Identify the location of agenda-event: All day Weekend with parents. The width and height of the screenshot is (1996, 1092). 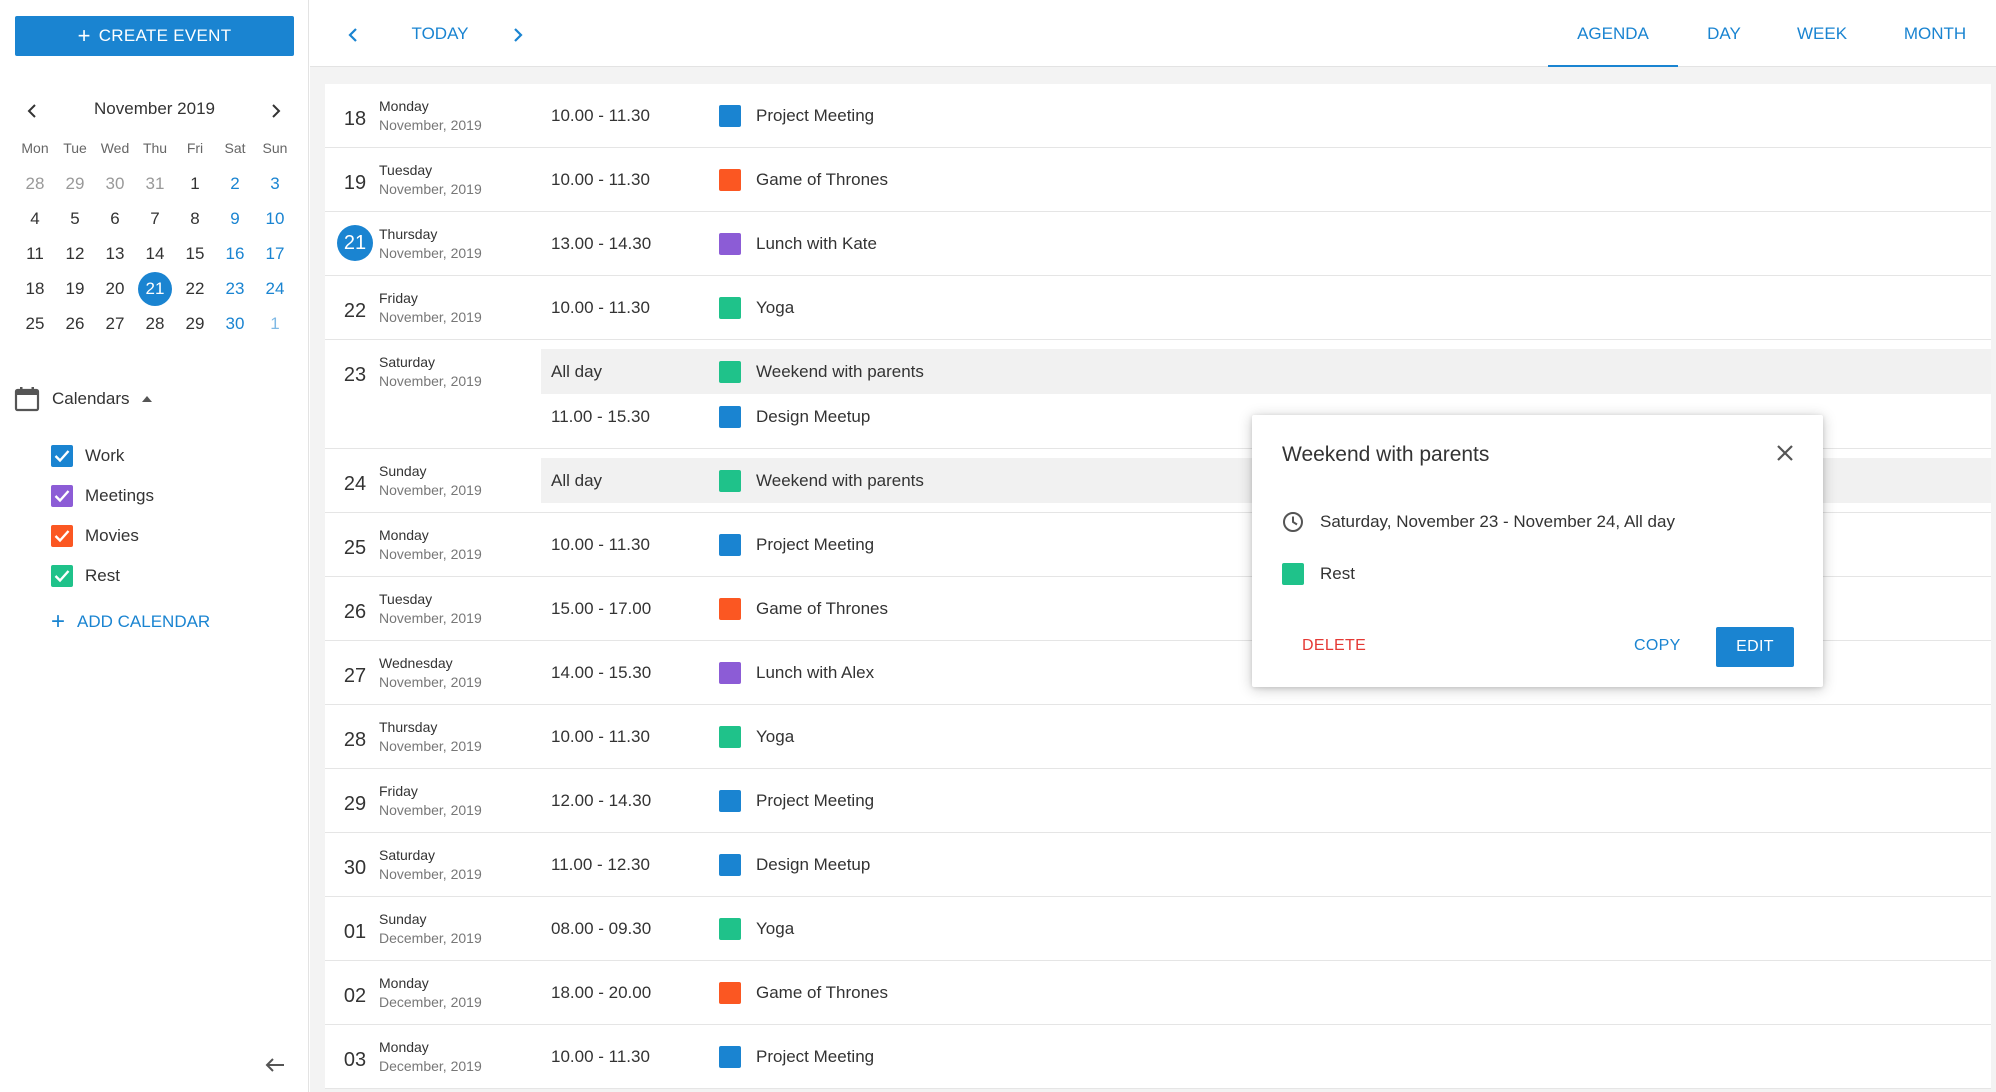
(1266, 371).